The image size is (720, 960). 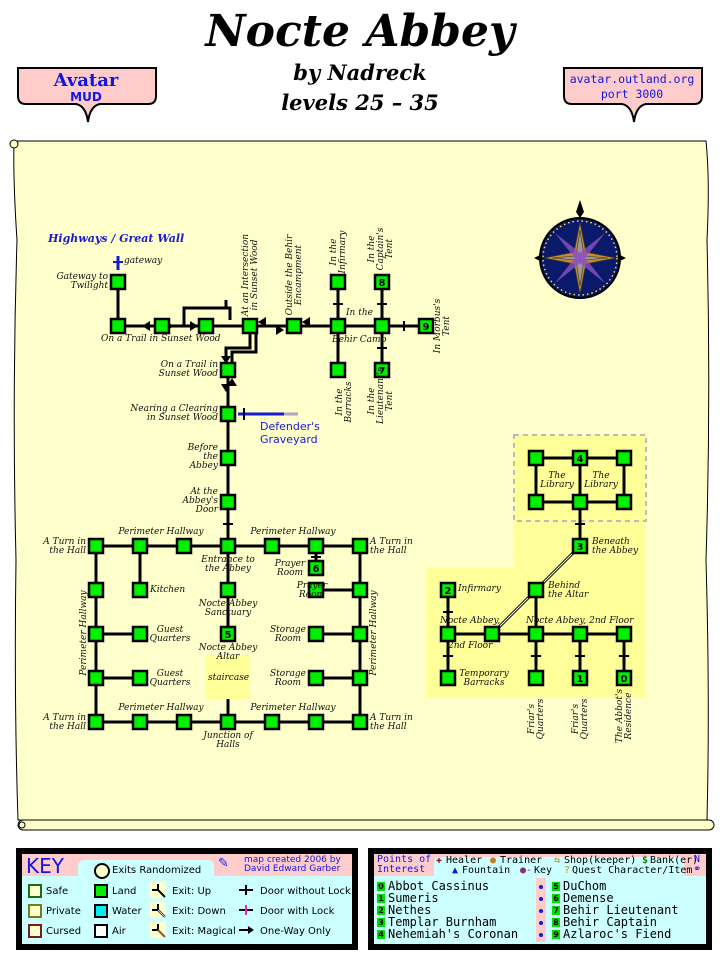 What do you see at coordinates (391, 546) in the screenshot?
I see `room-label-turn-tr: A Turn in the Hall` at bounding box center [391, 546].